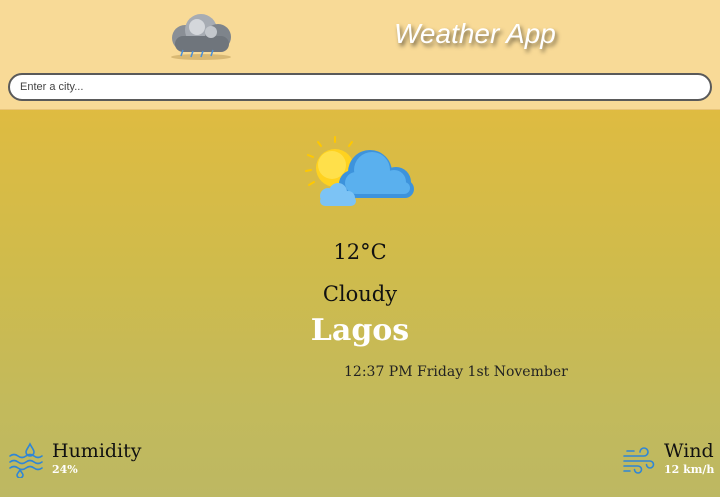 The image size is (720, 497). I want to click on wind-value: 12 km/h, so click(689, 469).